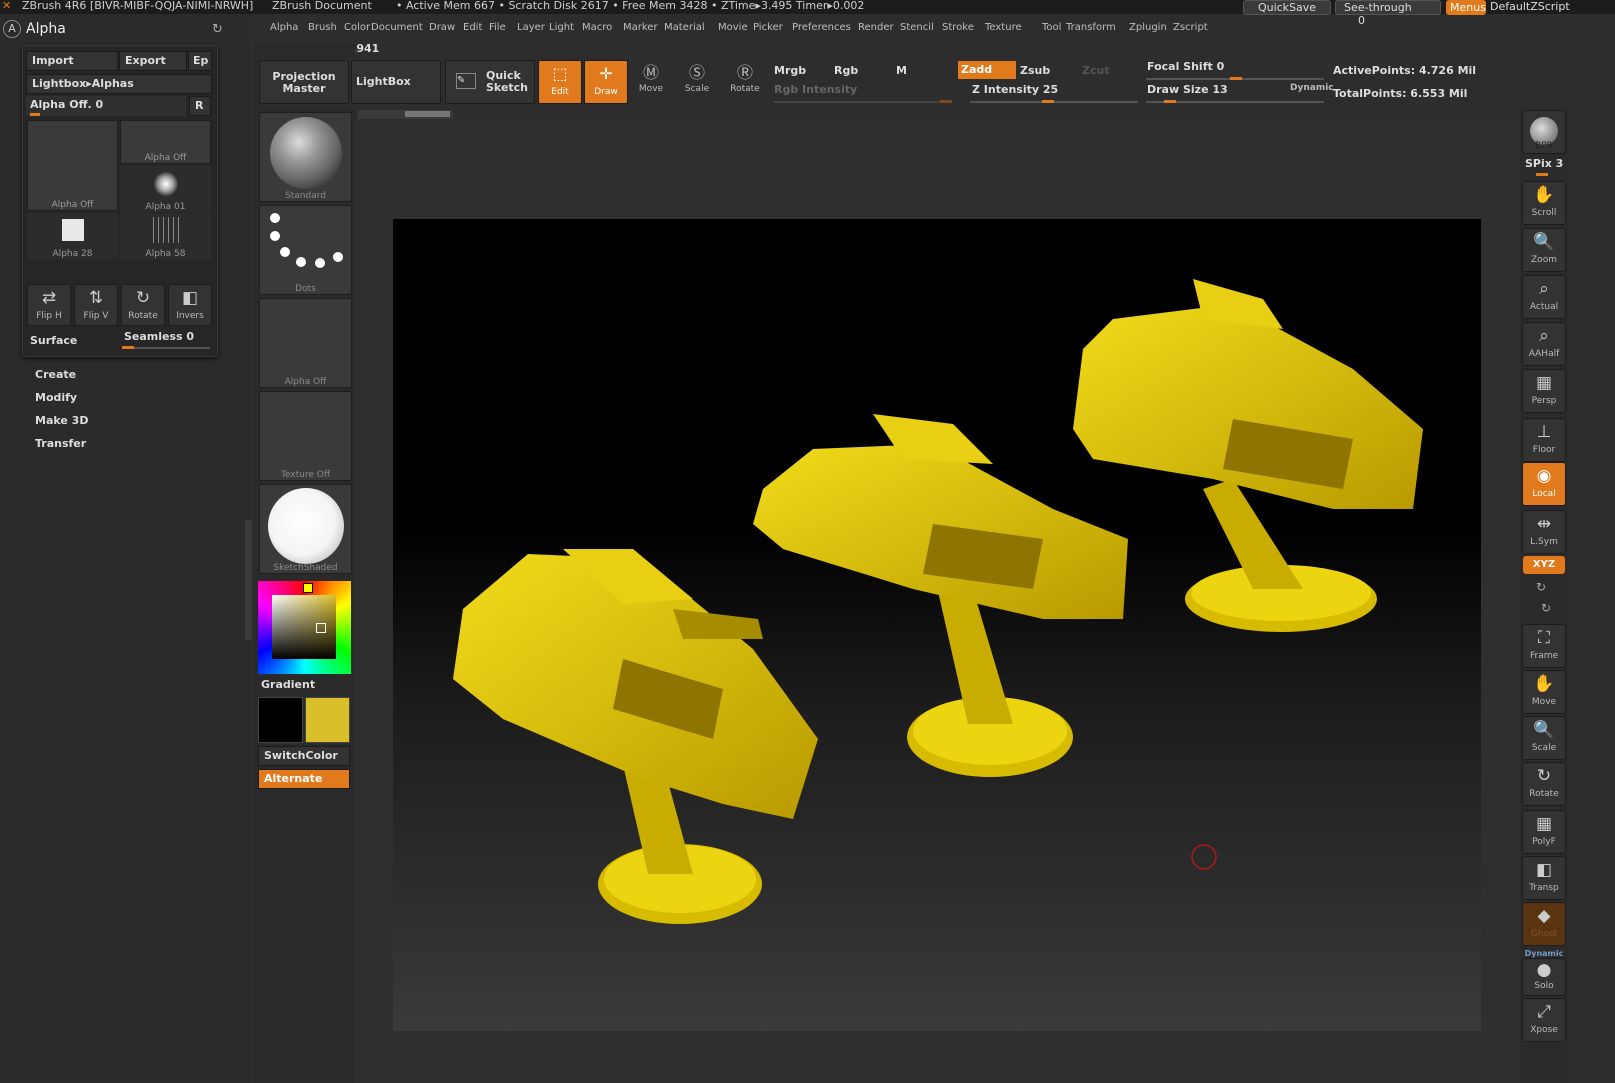 The height and width of the screenshot is (1083, 1615). I want to click on color-saturation-square, so click(304, 627).